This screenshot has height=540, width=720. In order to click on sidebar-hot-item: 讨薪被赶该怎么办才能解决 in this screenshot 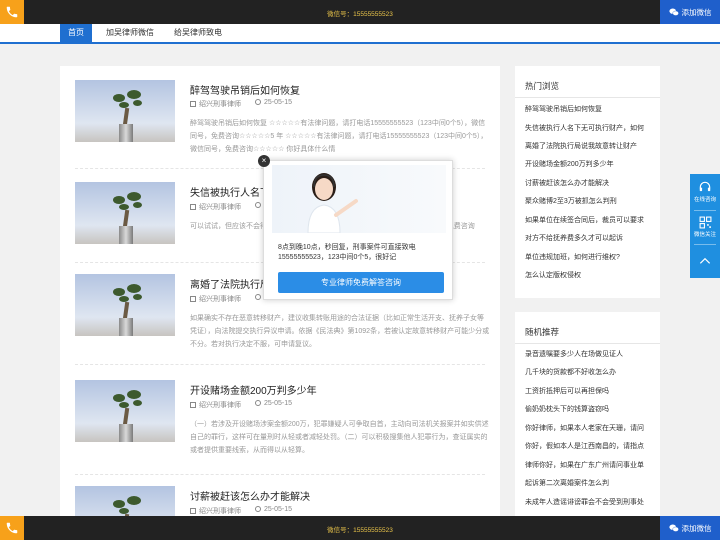, I will do `click(589, 183)`.